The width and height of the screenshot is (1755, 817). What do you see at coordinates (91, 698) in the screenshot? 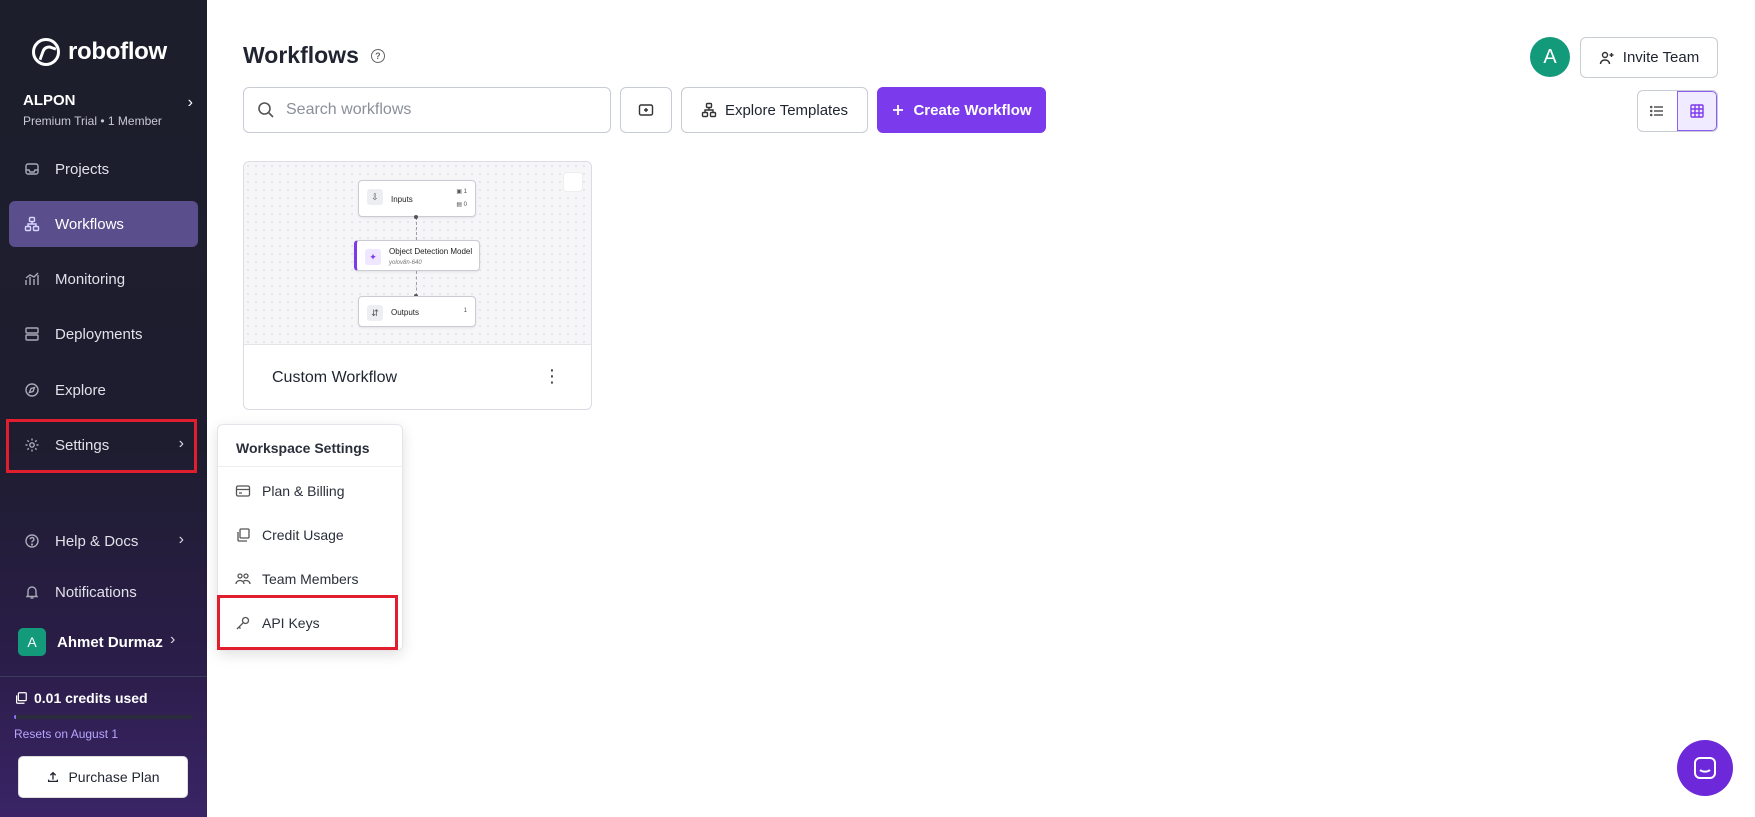
I see `credits-used-label: 0.01 credits used` at bounding box center [91, 698].